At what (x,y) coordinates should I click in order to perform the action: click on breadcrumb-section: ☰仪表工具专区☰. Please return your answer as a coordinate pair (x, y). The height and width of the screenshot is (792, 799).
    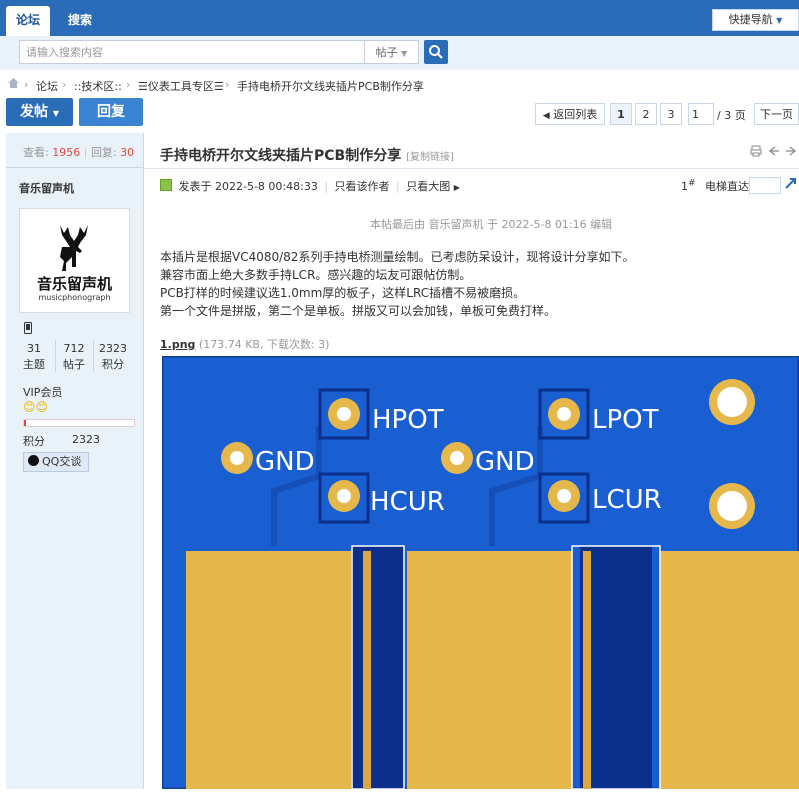
    Looking at the image, I should click on (181, 86).